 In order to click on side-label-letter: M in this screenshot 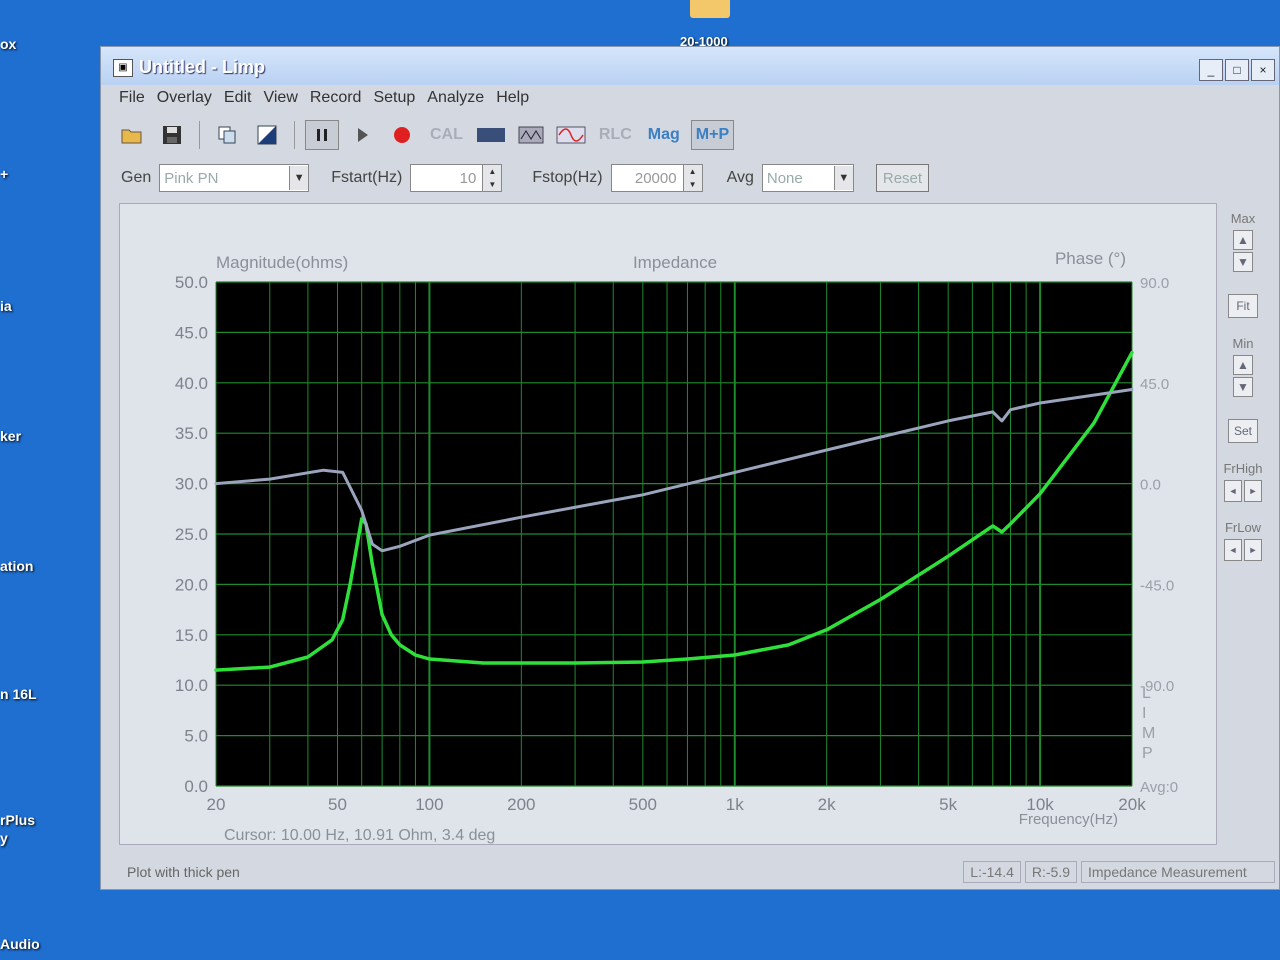, I will do `click(1148, 733)`.